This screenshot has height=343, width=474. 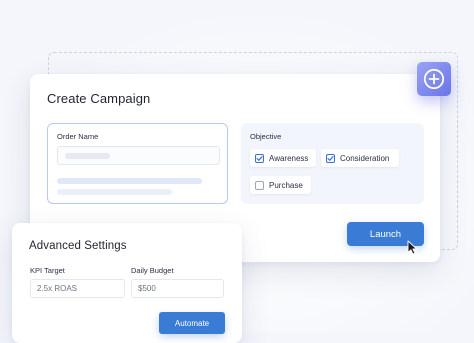 I want to click on objective-chip-consideration: Consideration, so click(x=360, y=158).